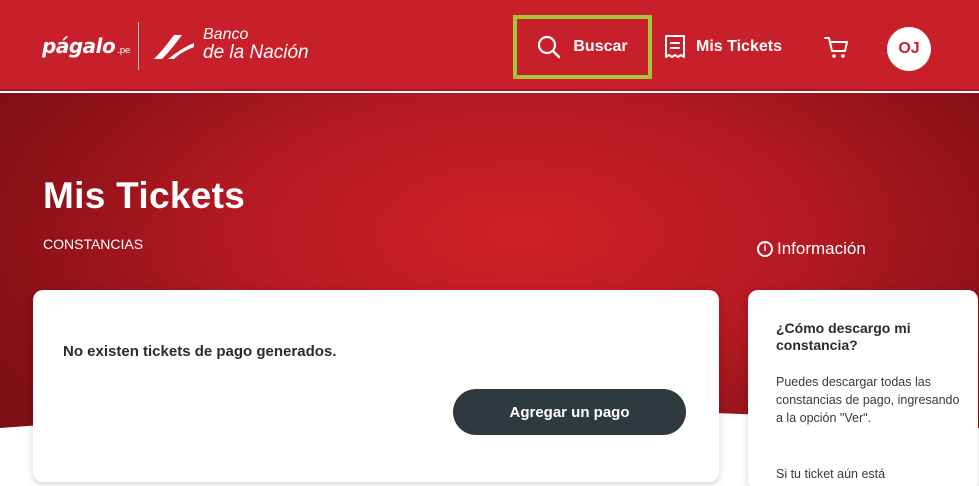  I want to click on banco-nacion-logo-text: Banco de la Nación, so click(256, 44).